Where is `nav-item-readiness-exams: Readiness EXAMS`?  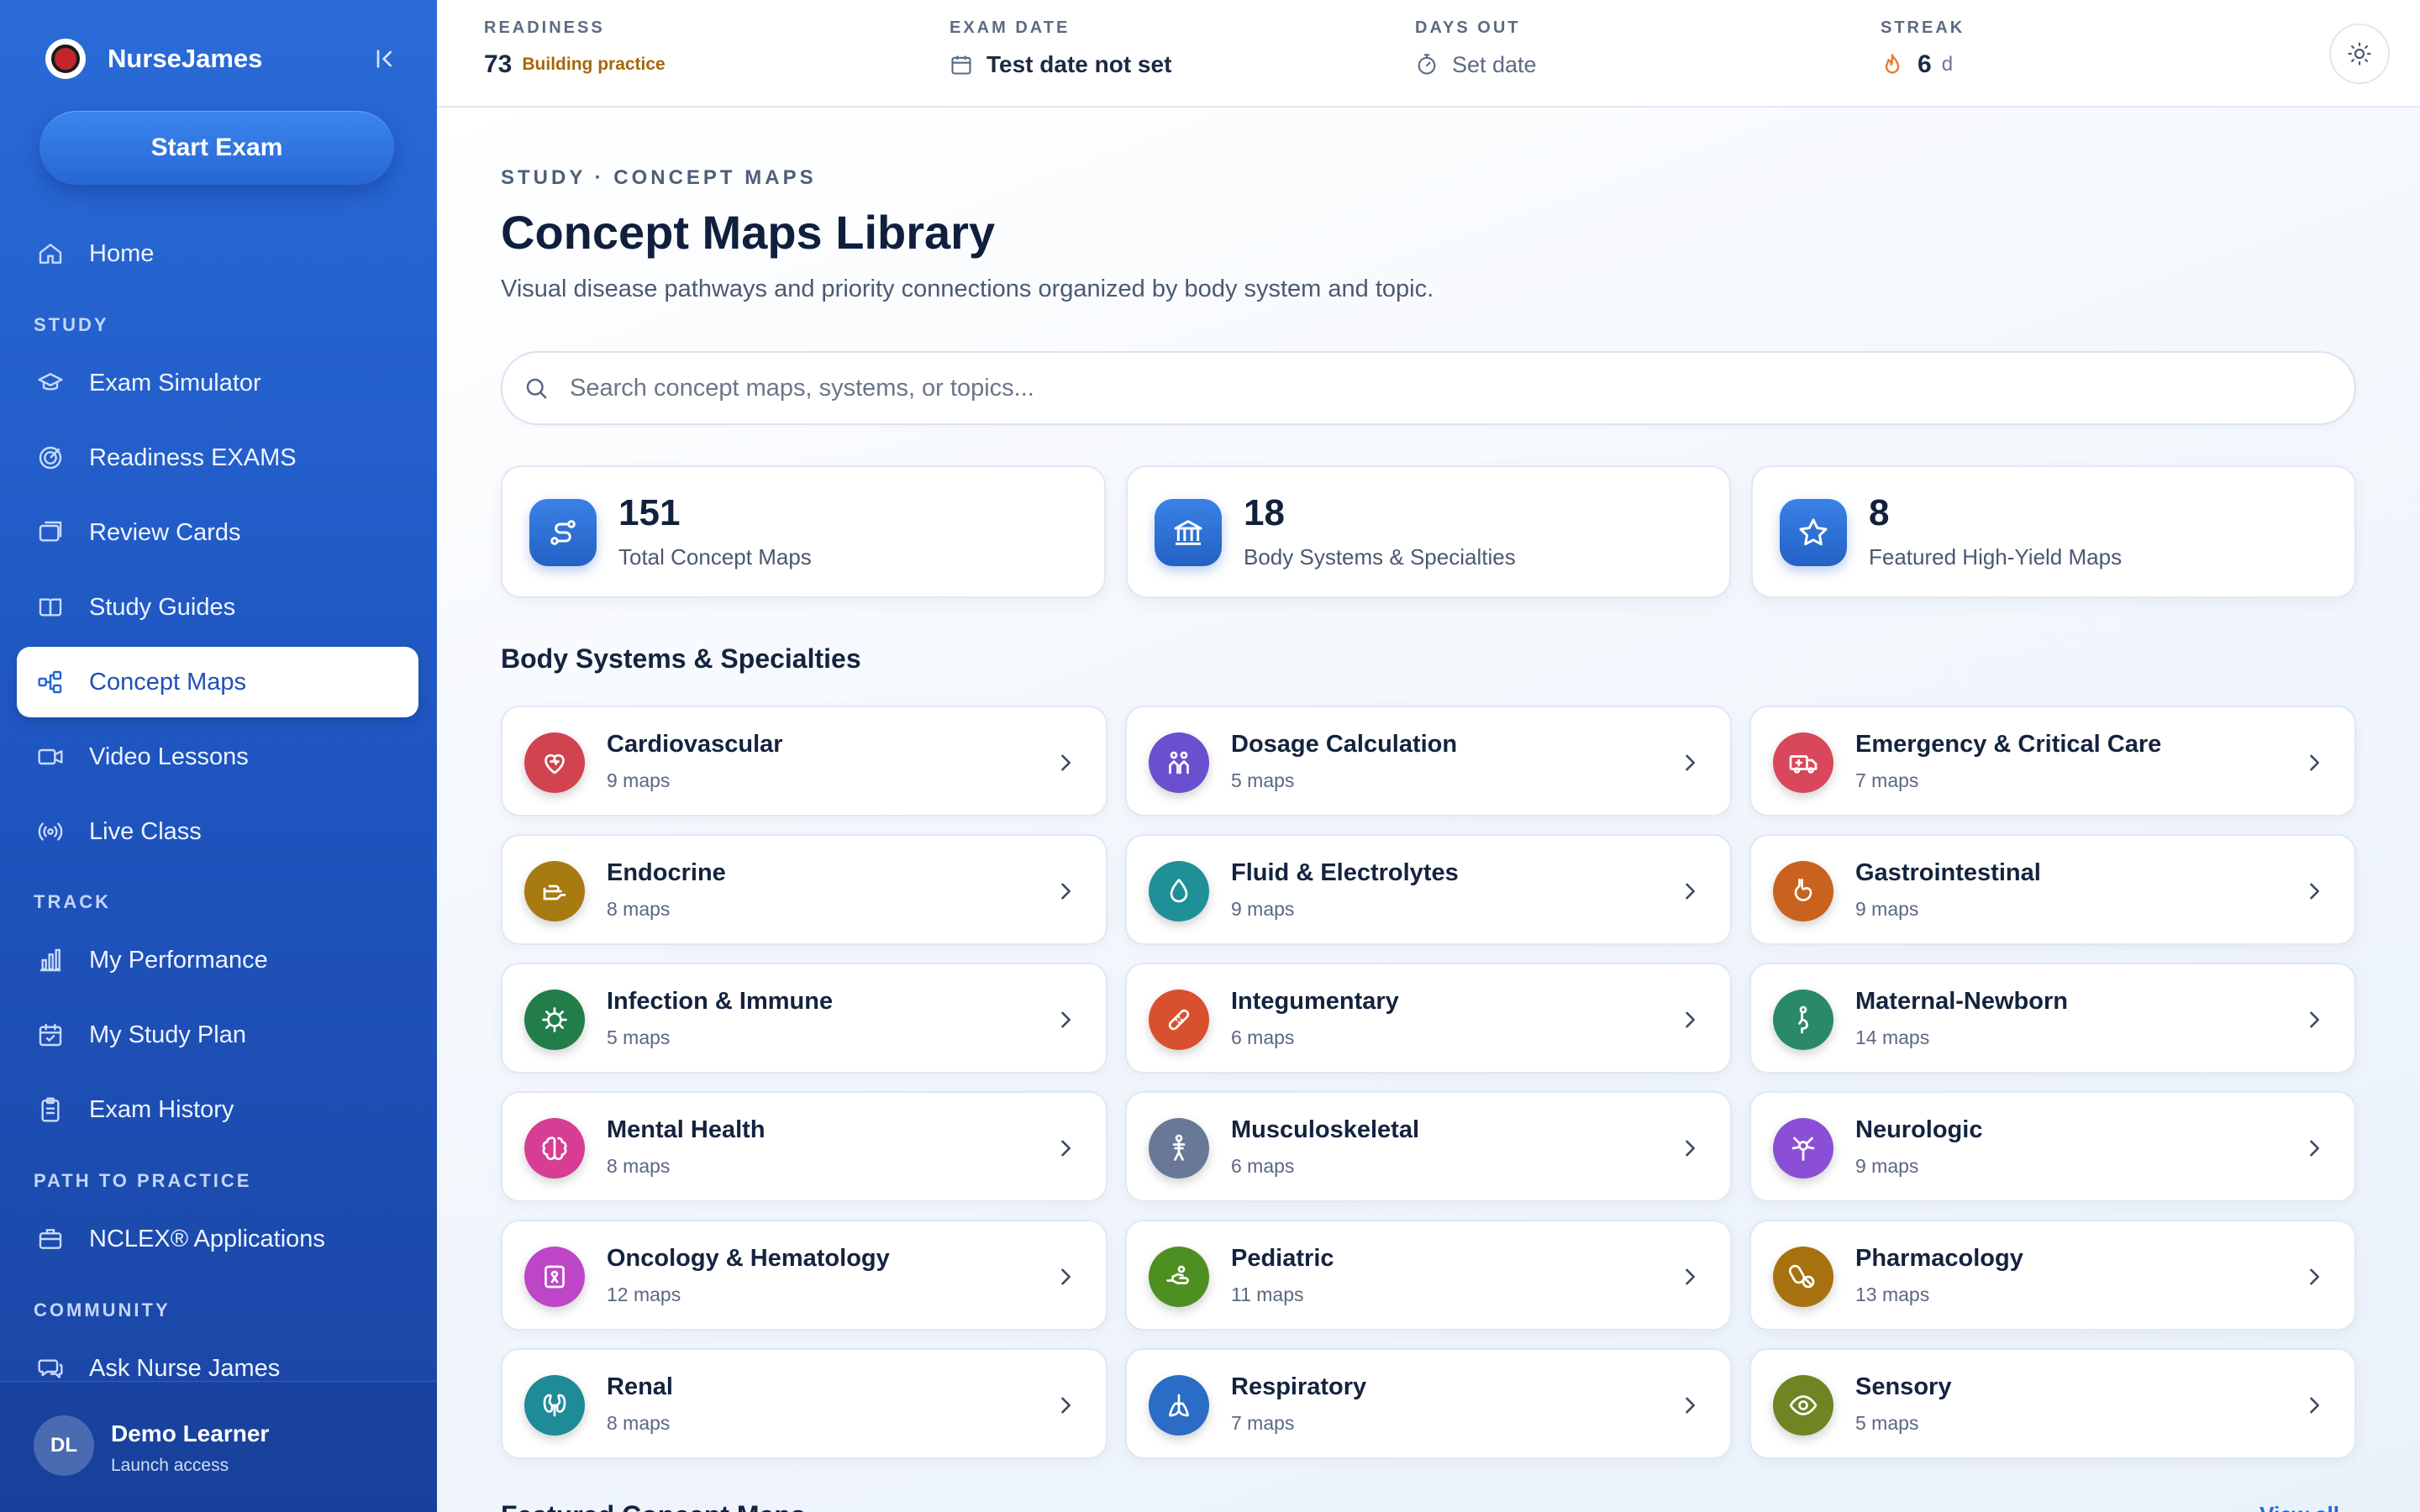 nav-item-readiness-exams: Readiness EXAMS is located at coordinates (218, 458).